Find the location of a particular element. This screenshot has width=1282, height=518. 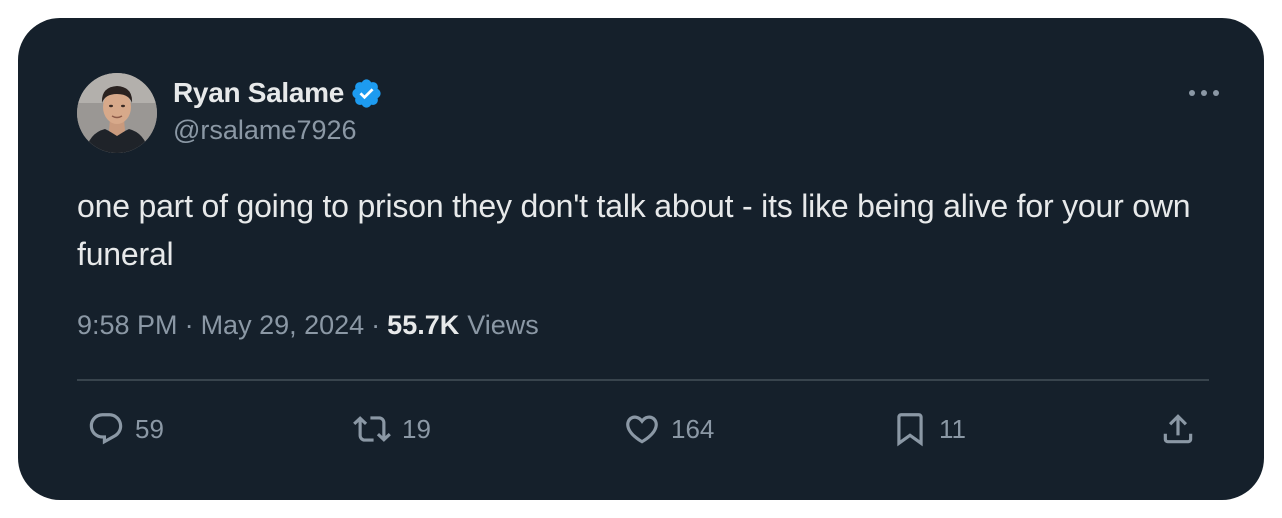

like-button: 164 is located at coordinates (668, 429).